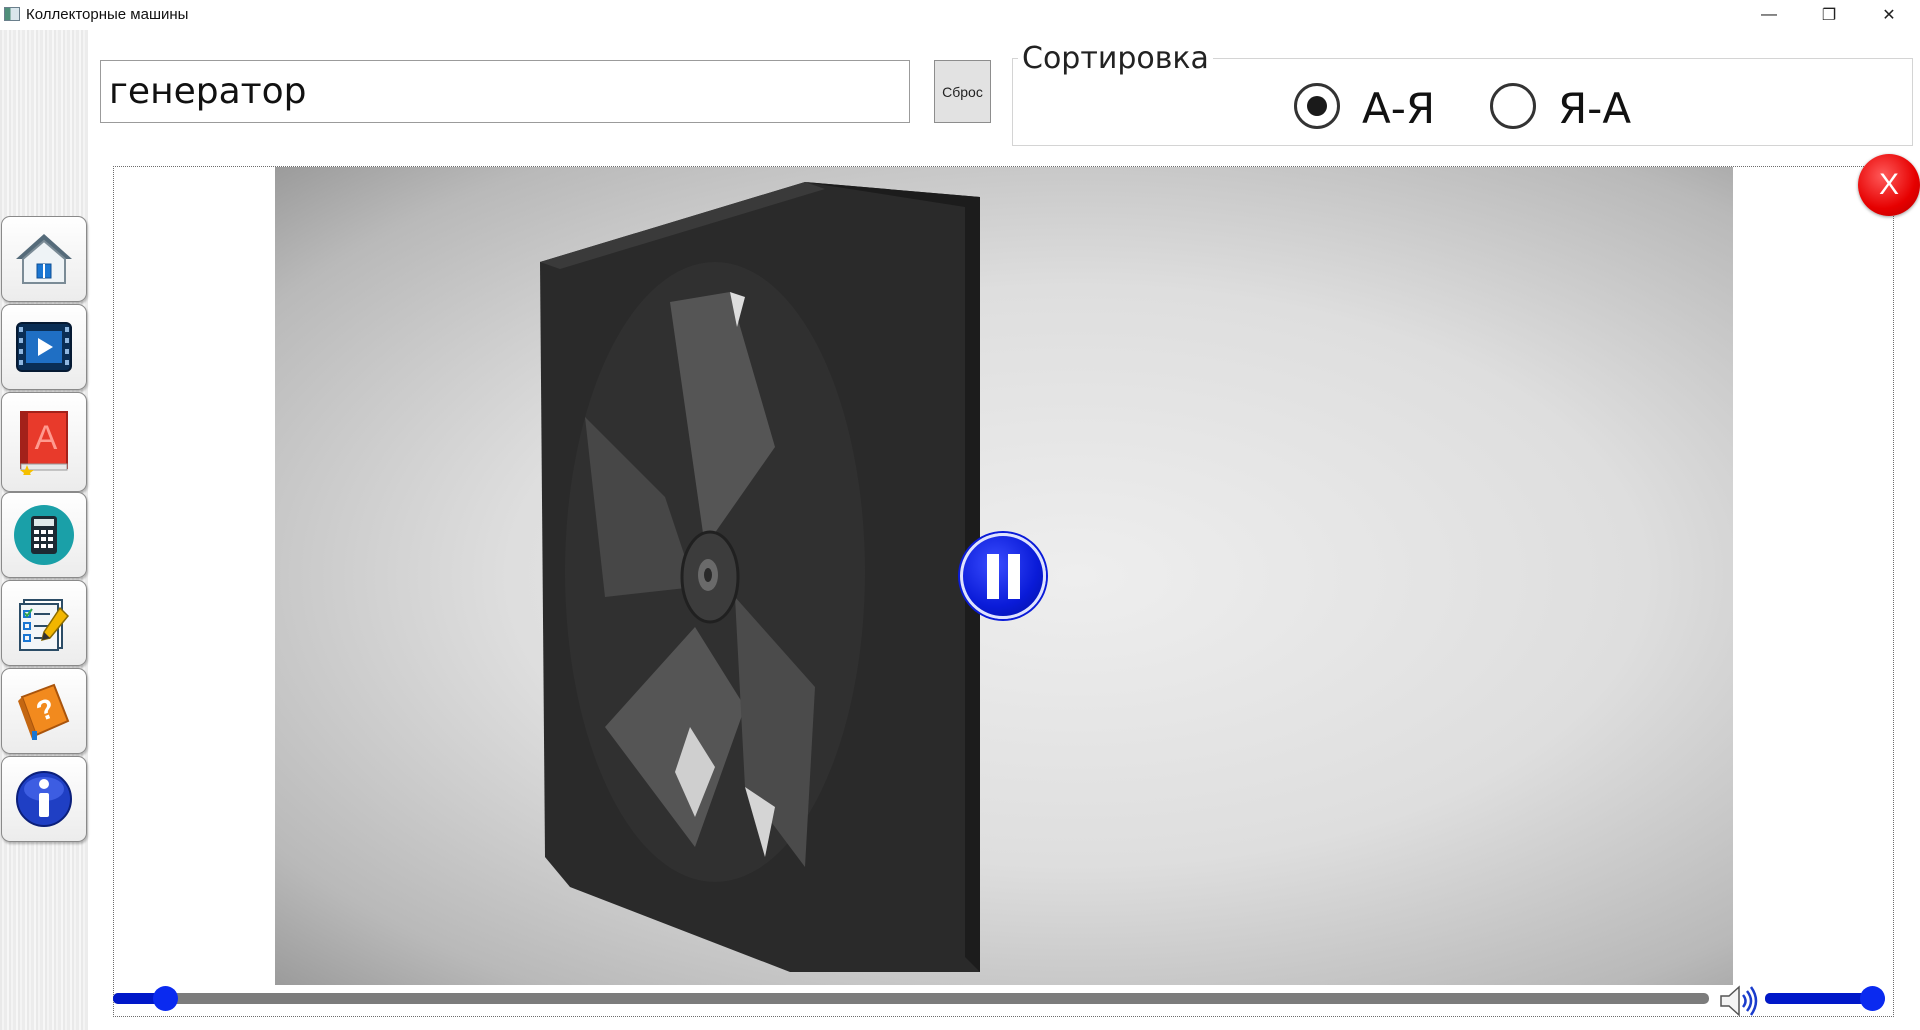 The width and height of the screenshot is (1920, 1030). I want to click on calculator-icon, so click(44, 535).